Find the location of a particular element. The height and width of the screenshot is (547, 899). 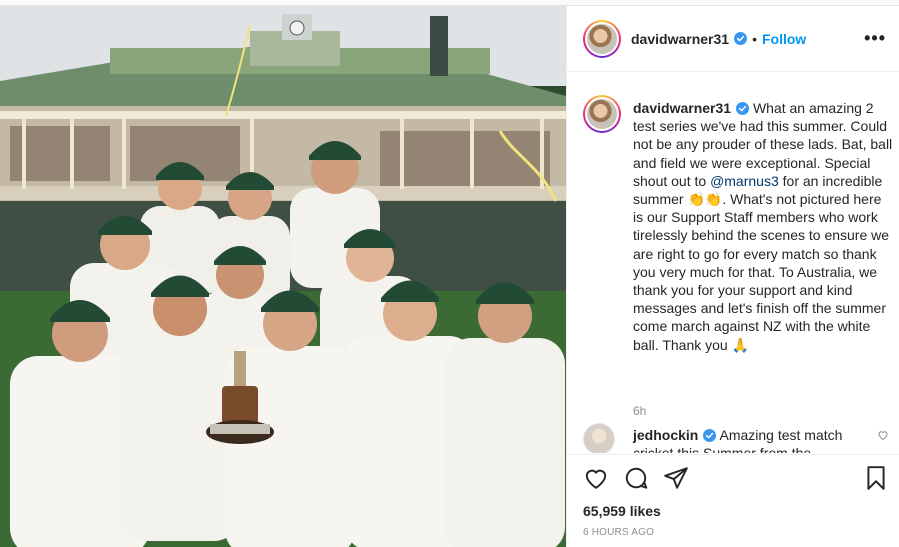

caption-mention-link: @marnus3 is located at coordinates (744, 181).